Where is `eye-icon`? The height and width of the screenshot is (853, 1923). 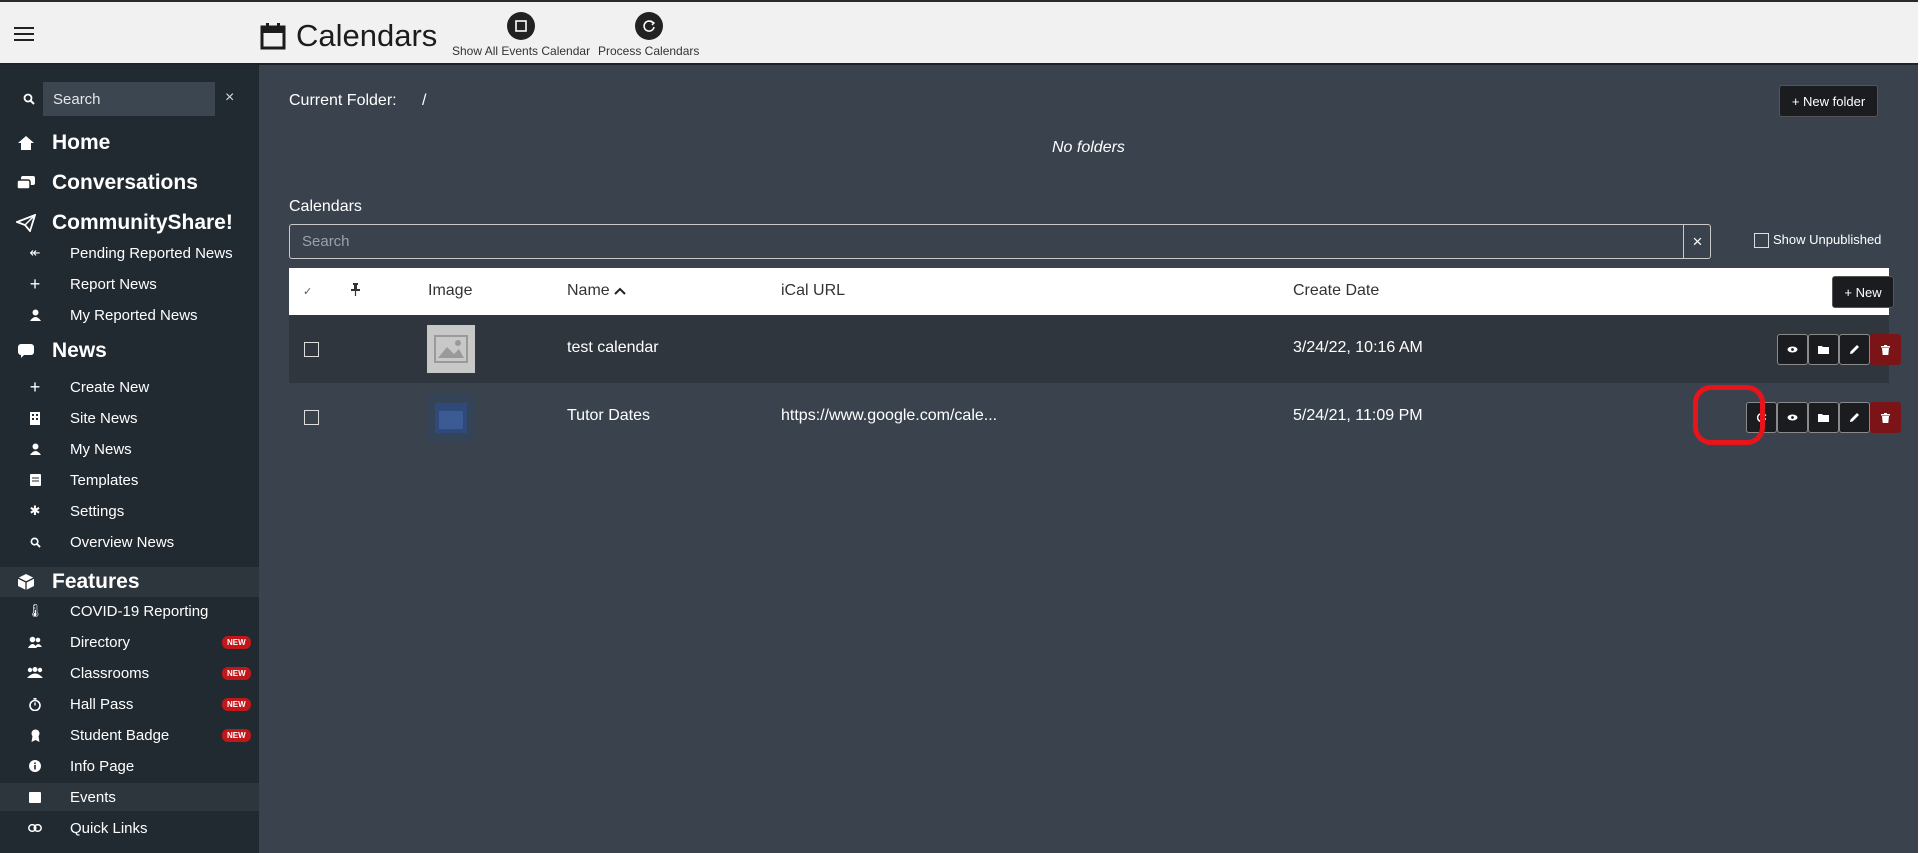 eye-icon is located at coordinates (1792, 417).